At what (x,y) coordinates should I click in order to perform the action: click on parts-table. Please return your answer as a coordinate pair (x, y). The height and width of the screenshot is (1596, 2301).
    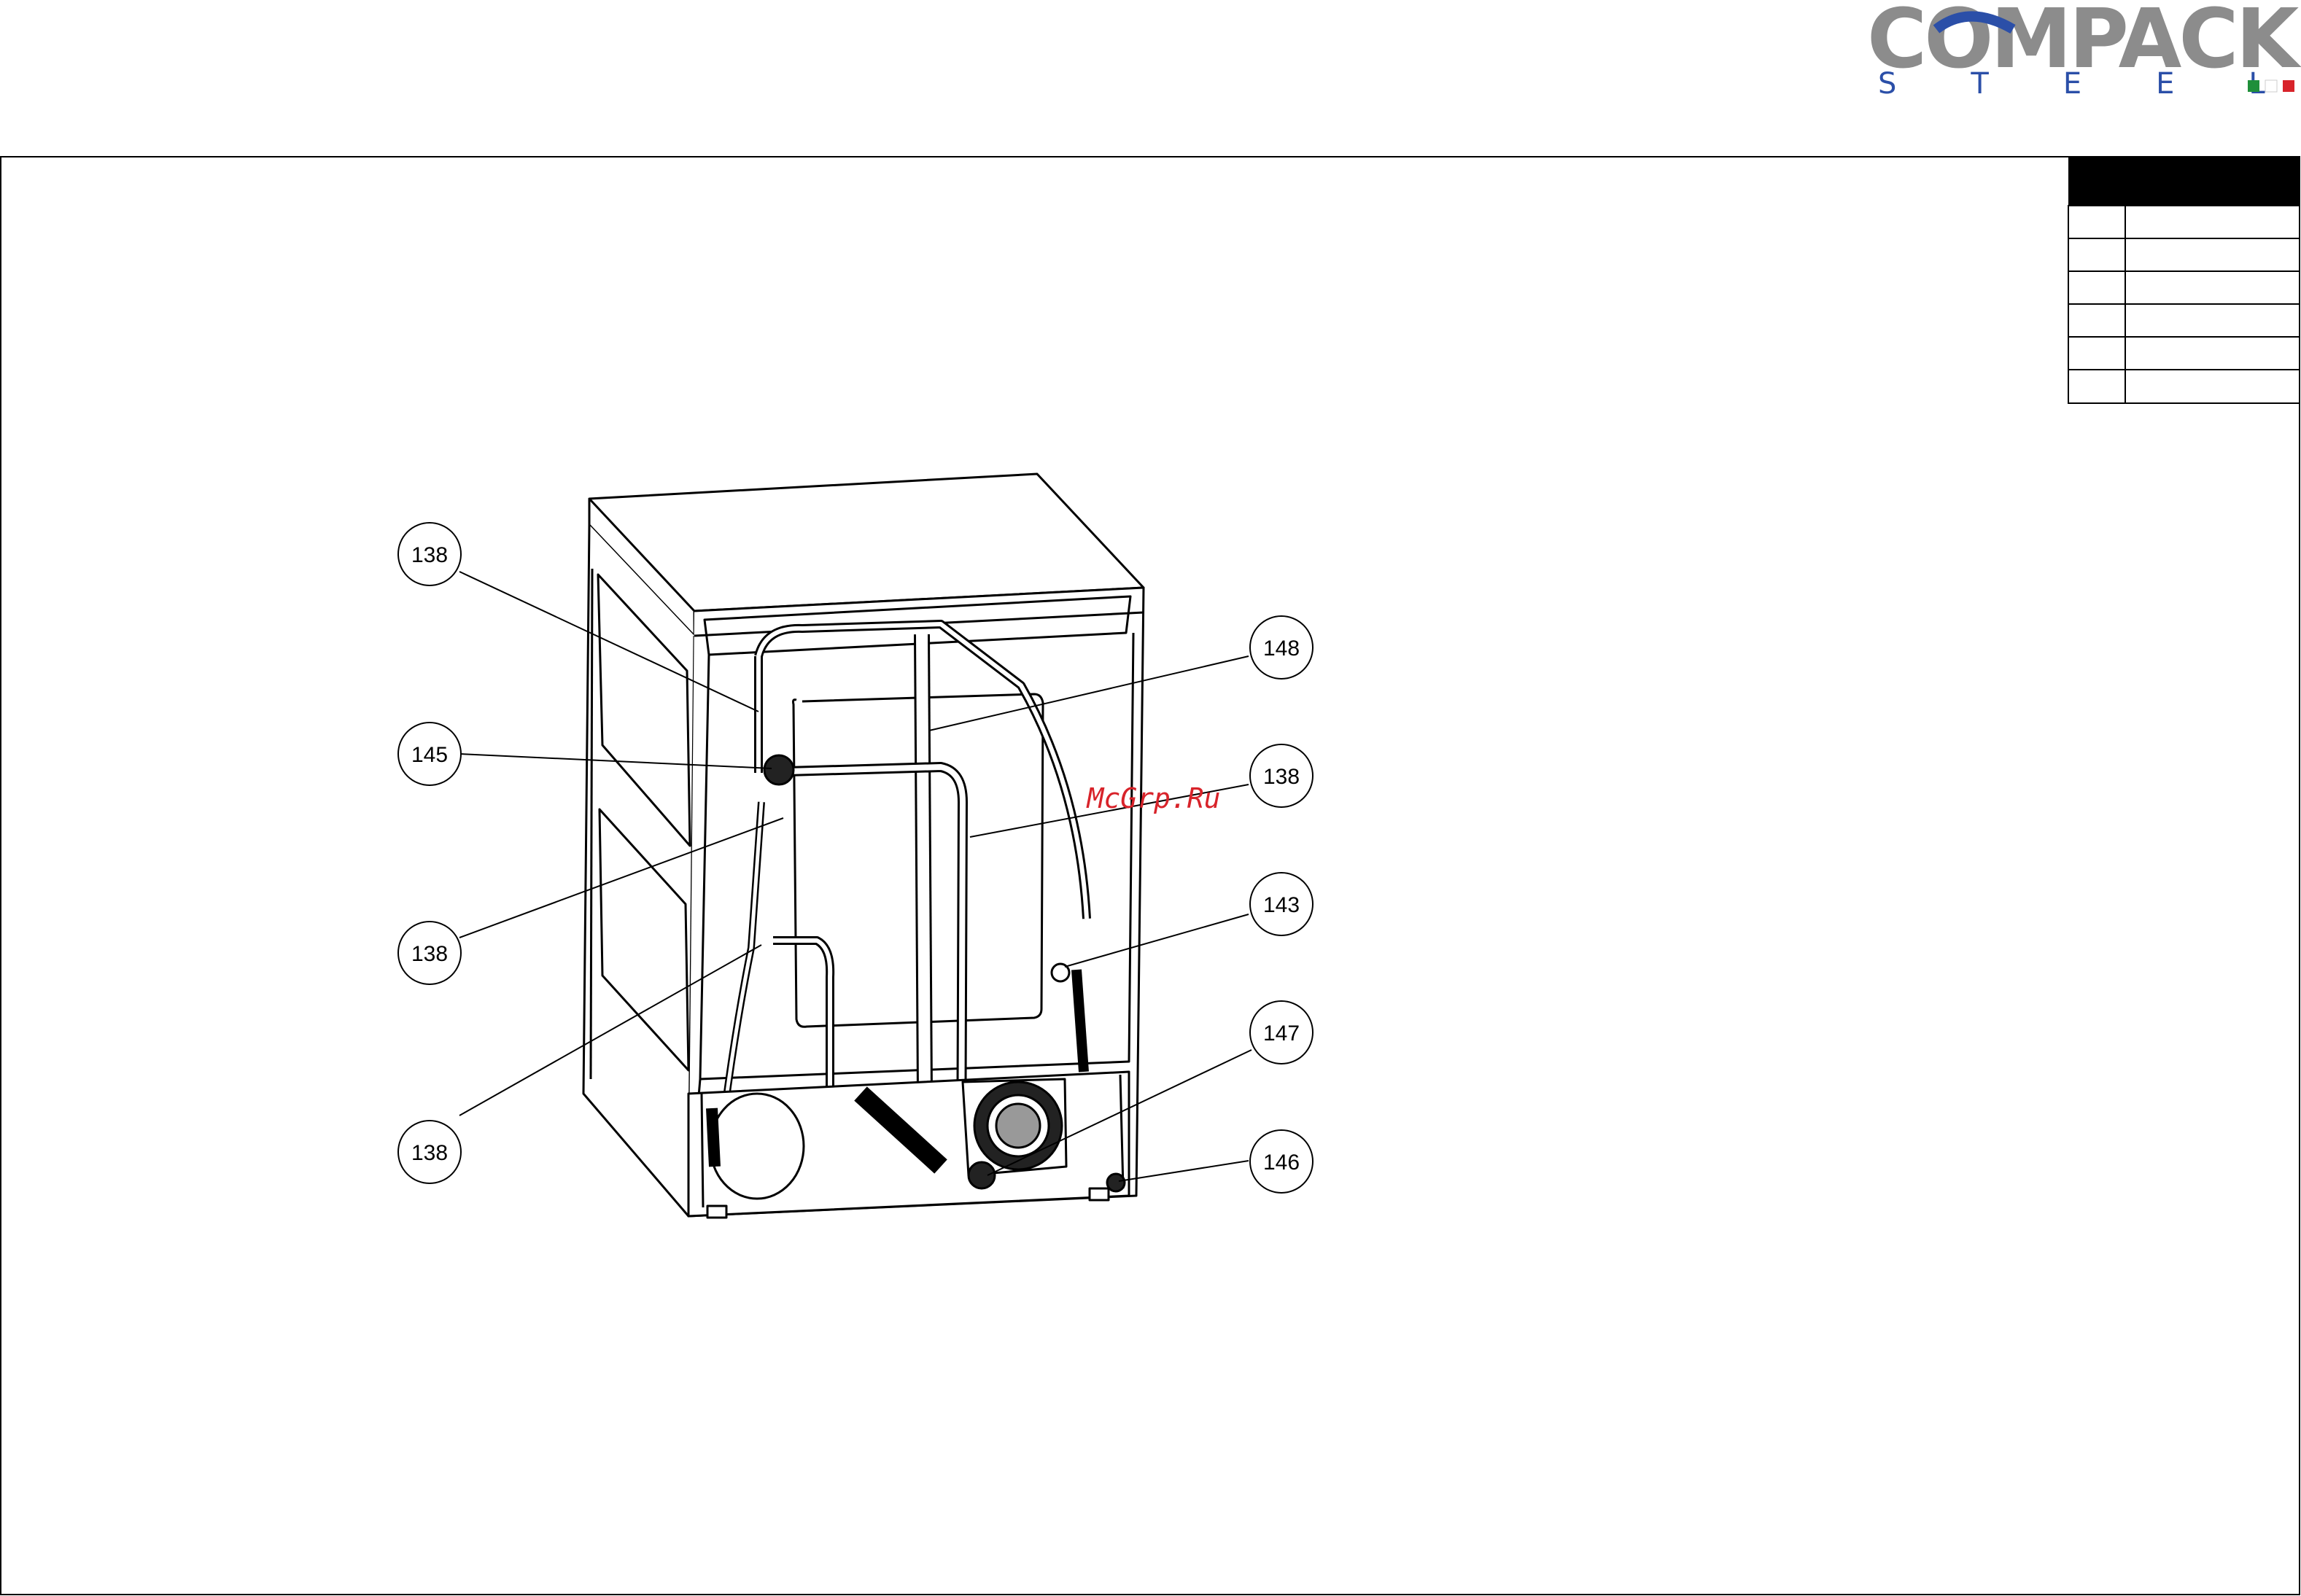
    Looking at the image, I should click on (2184, 280).